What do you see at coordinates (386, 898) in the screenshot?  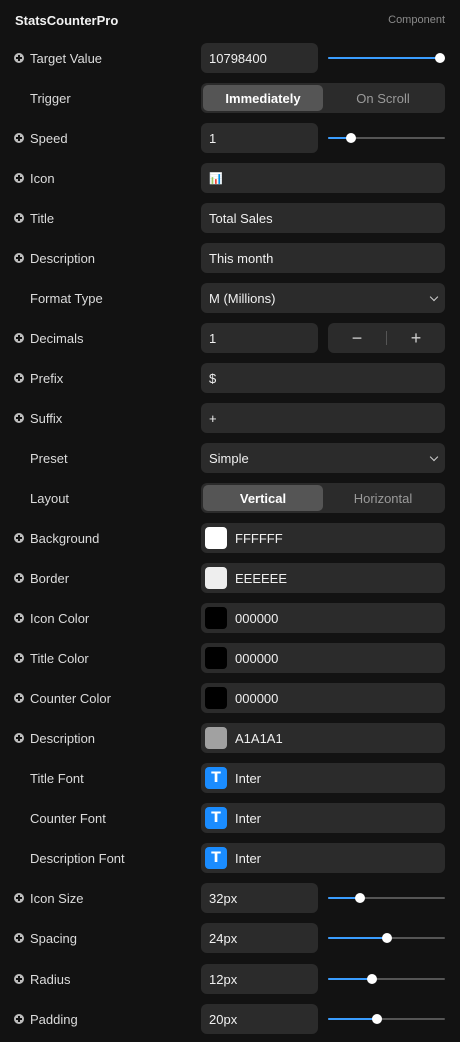 I see `icon-size-slider` at bounding box center [386, 898].